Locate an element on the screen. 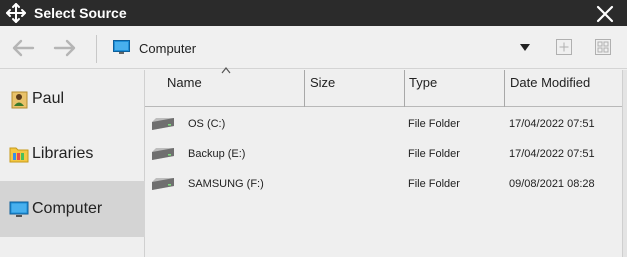 Image resolution: width=627 pixels, height=257 pixels. column-header-date-modified: Date Modified is located at coordinates (563, 88).